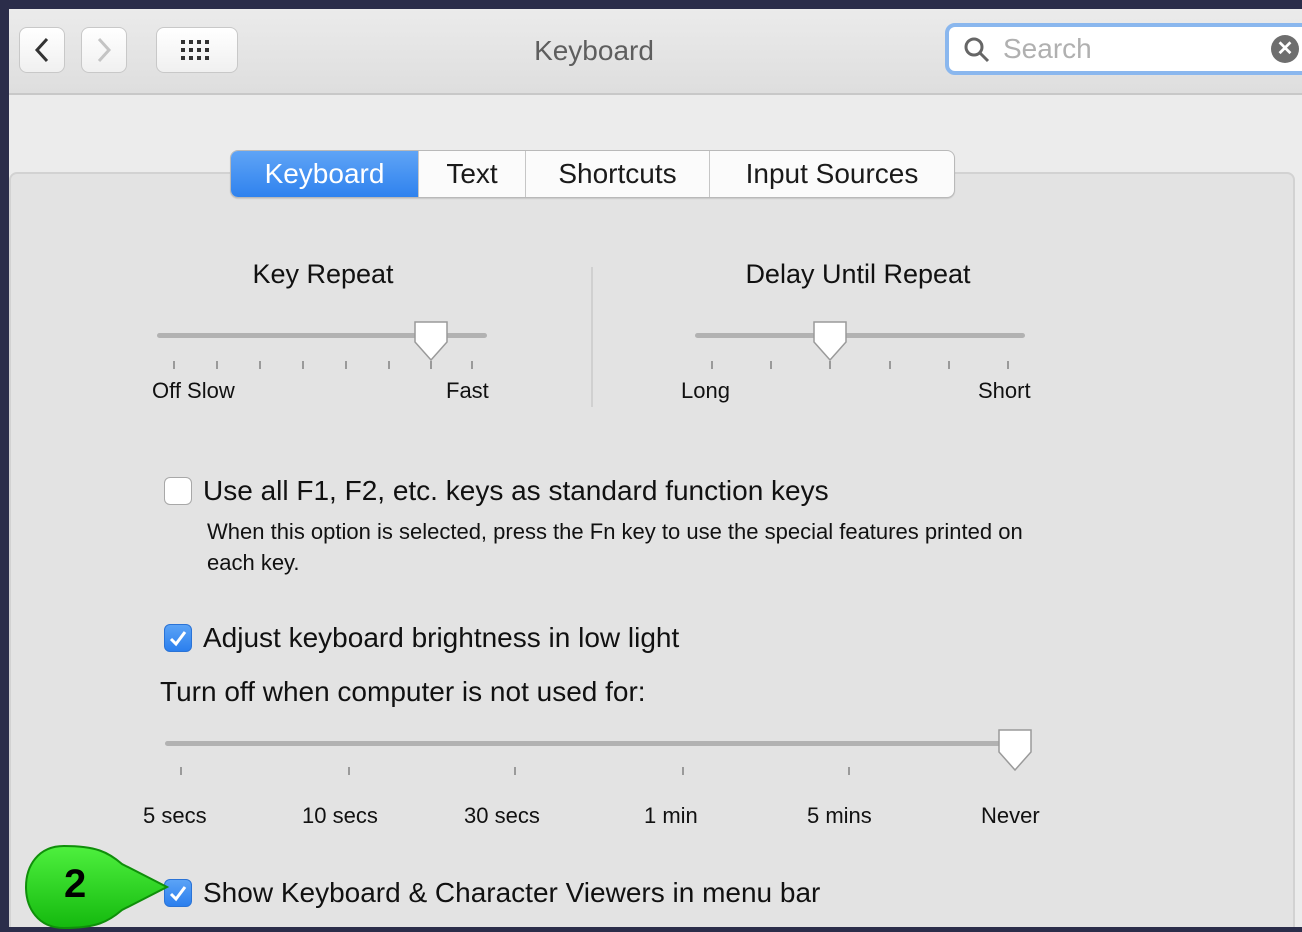 The width and height of the screenshot is (1302, 932). I want to click on step-number: 2, so click(75, 884).